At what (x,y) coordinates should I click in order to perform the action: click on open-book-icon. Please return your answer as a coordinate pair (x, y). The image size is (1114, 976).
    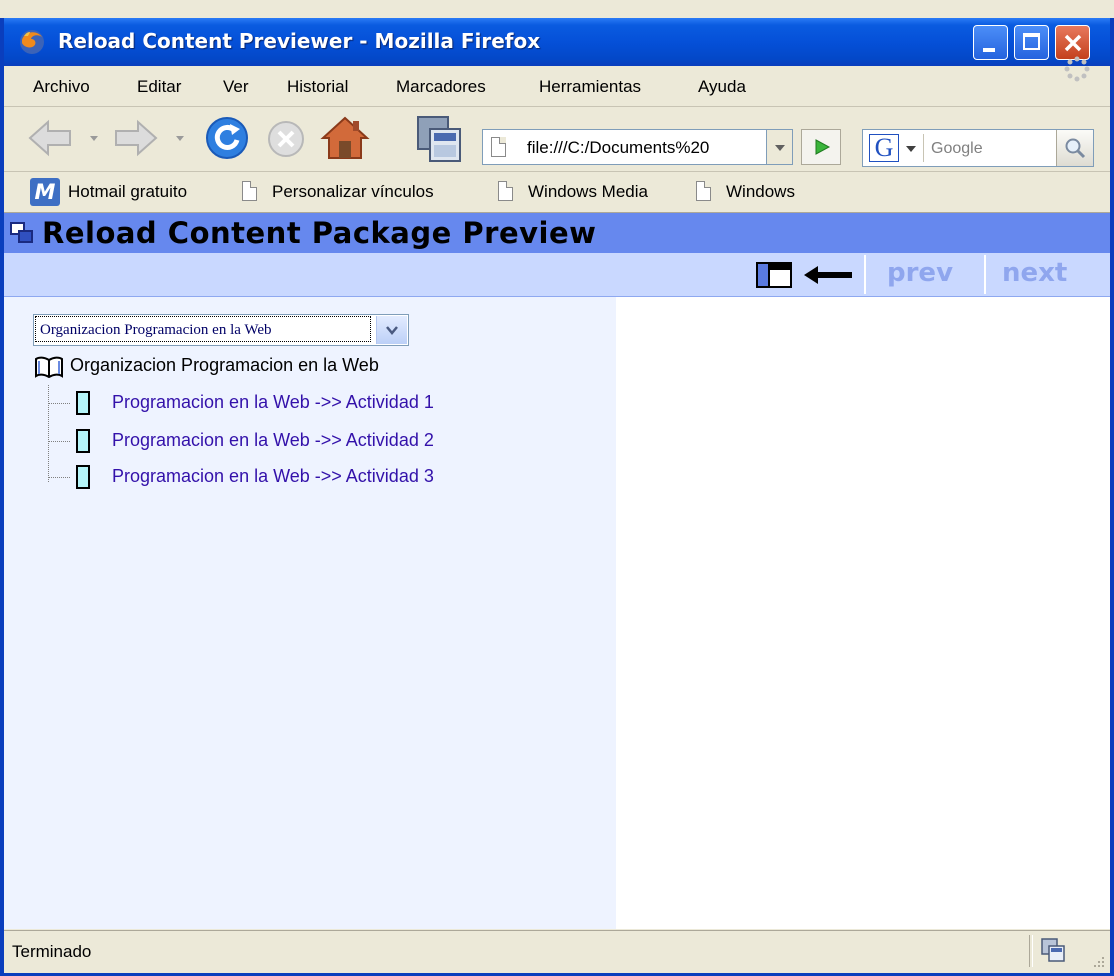
    Looking at the image, I should click on (49, 367).